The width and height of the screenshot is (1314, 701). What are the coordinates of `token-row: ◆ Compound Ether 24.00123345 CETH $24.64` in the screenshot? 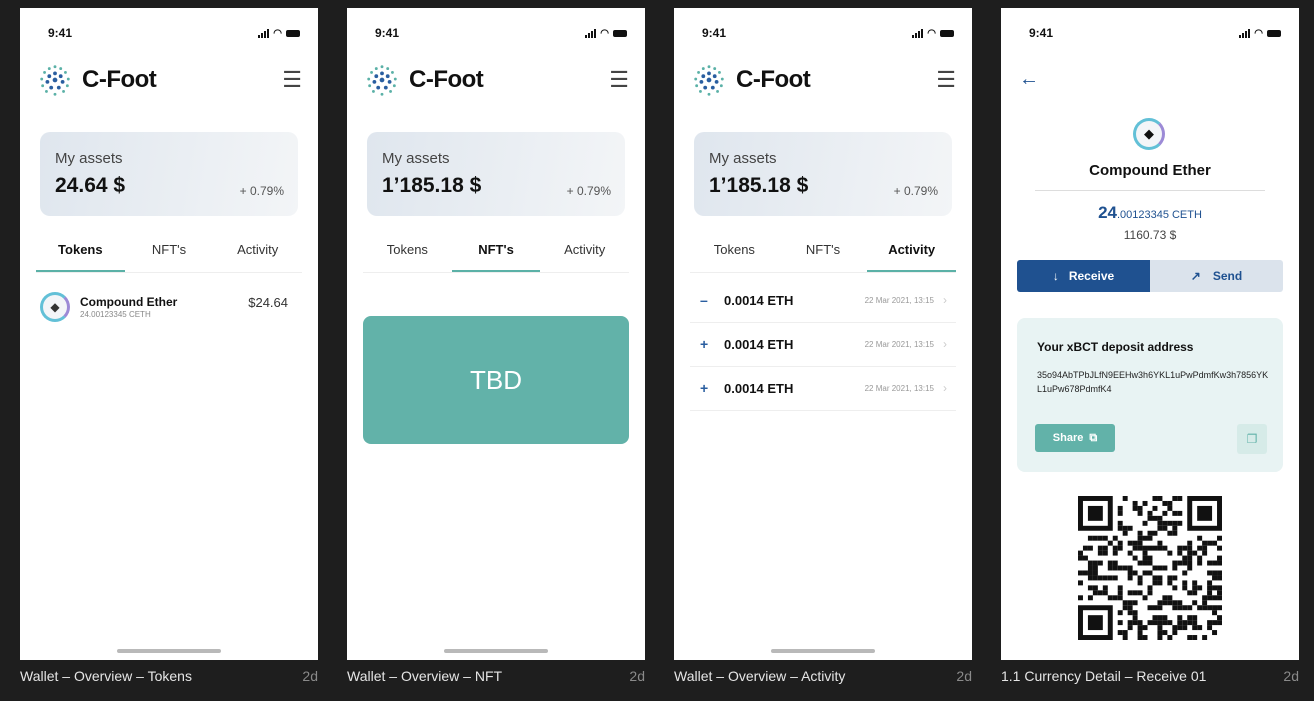 It's located at (169, 308).